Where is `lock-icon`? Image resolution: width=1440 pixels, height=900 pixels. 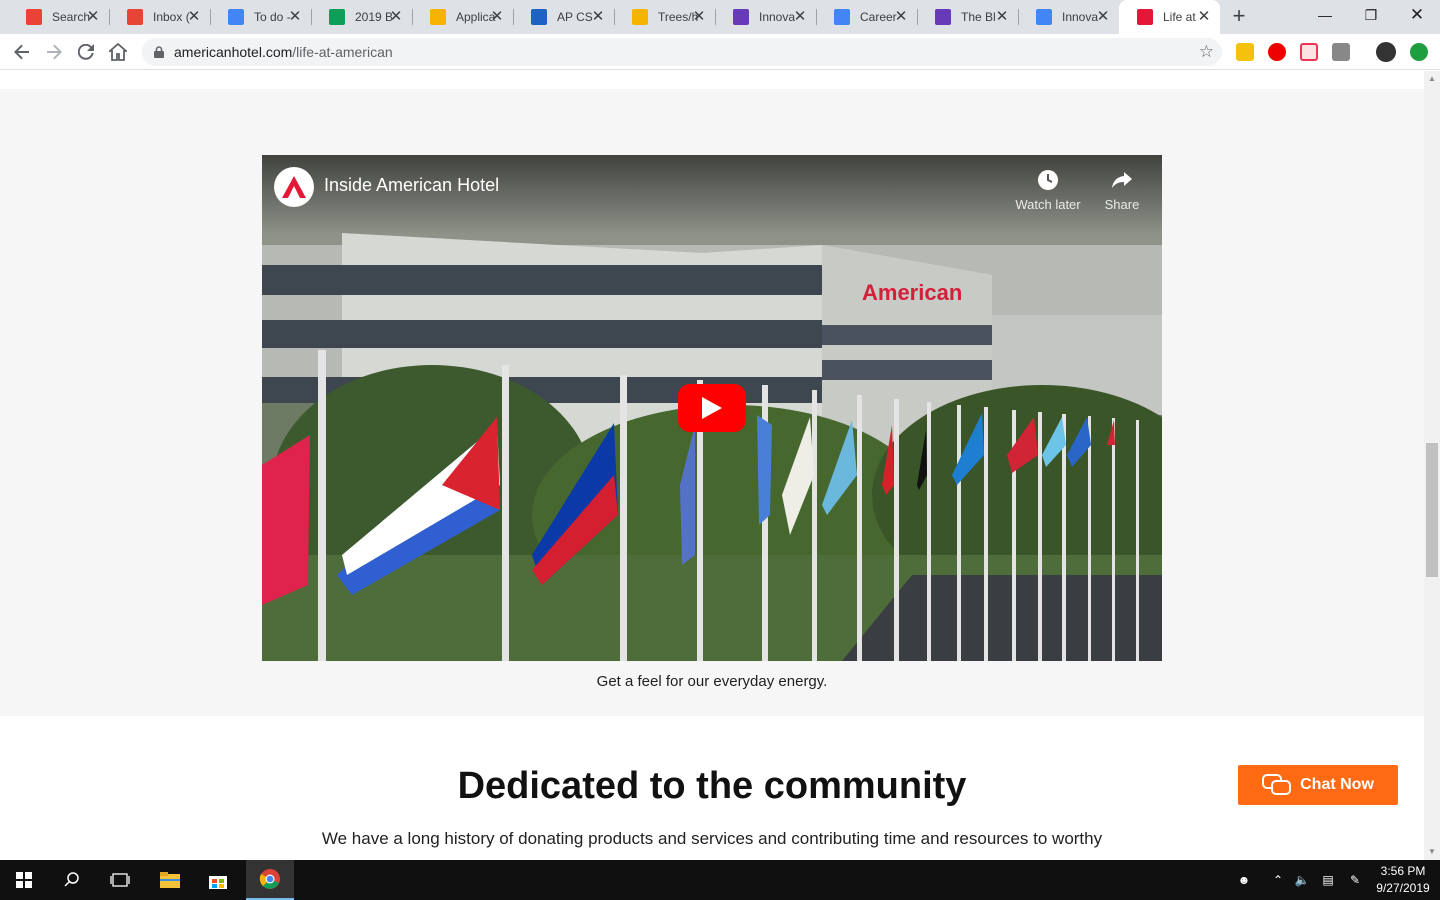
lock-icon is located at coordinates (159, 52).